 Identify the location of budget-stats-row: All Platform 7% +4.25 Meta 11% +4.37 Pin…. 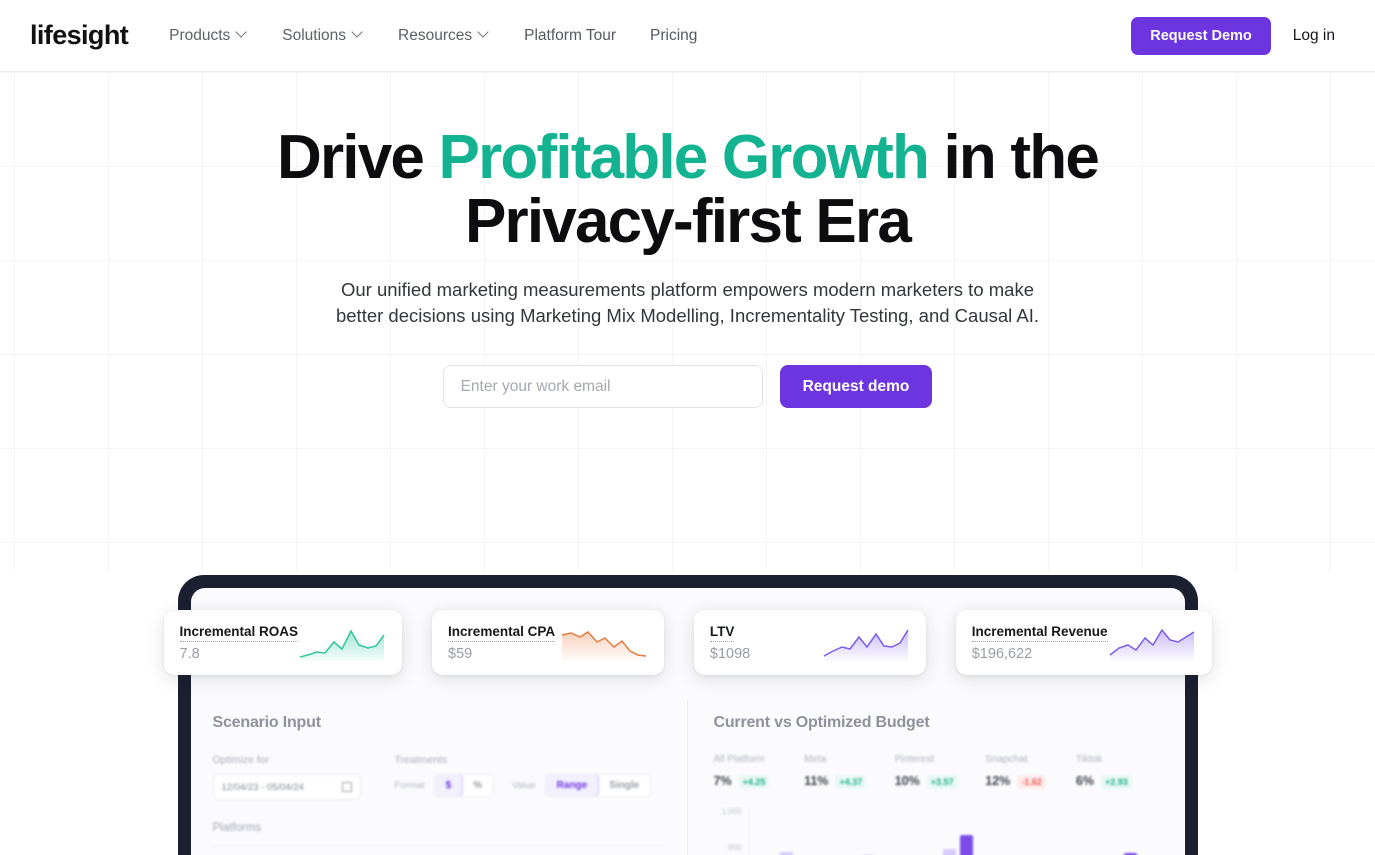
(938, 771).